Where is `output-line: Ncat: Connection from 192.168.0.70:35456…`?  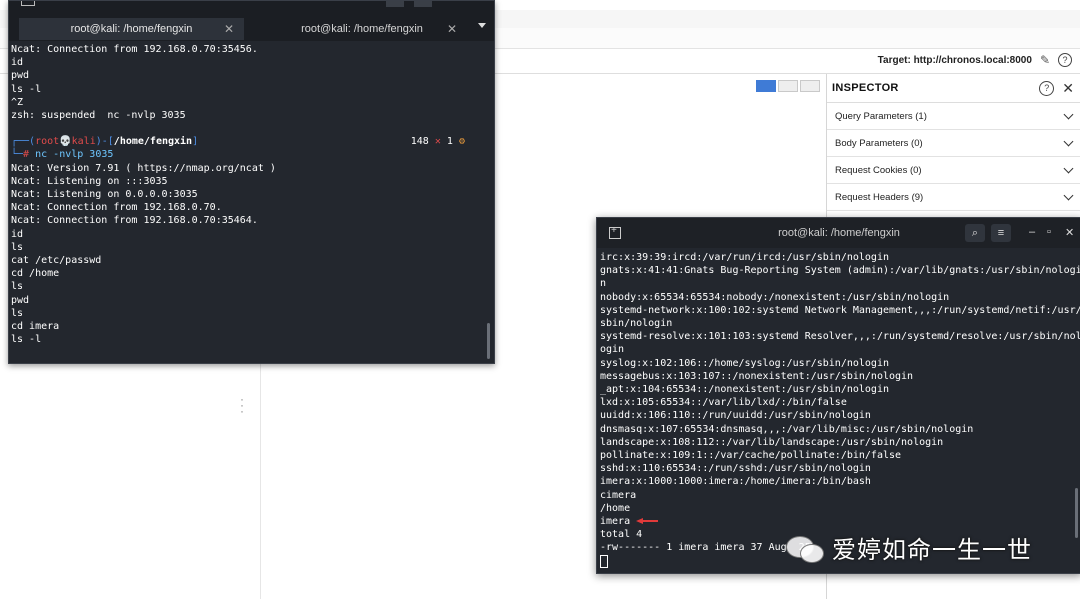 output-line: Ncat: Connection from 192.168.0.70:35456… is located at coordinates (134, 49).